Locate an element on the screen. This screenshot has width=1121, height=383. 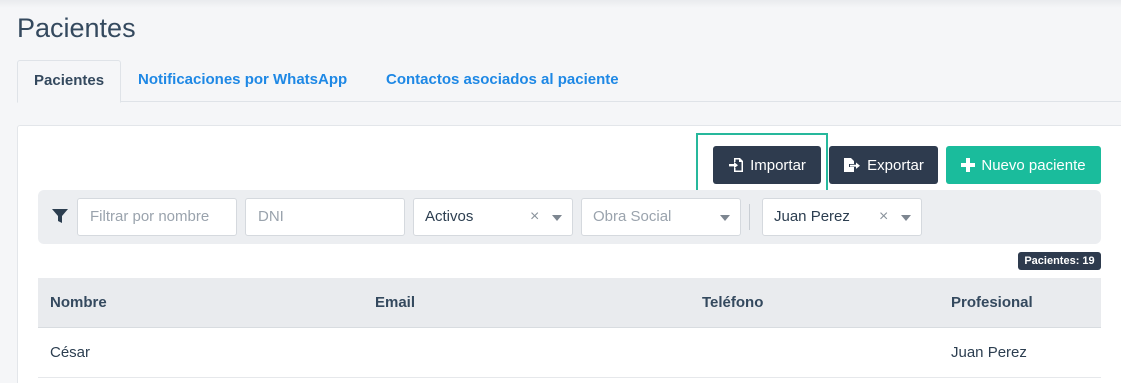
dni-filter-field is located at coordinates (325, 217).